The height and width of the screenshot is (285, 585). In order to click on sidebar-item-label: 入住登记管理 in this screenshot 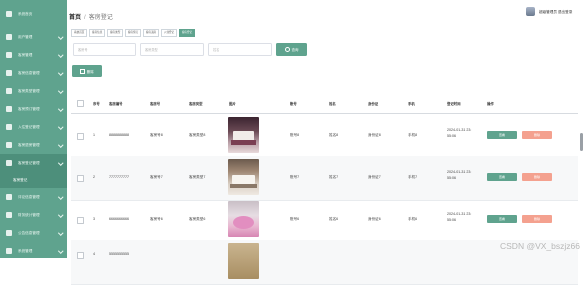, I will do `click(29, 126)`.